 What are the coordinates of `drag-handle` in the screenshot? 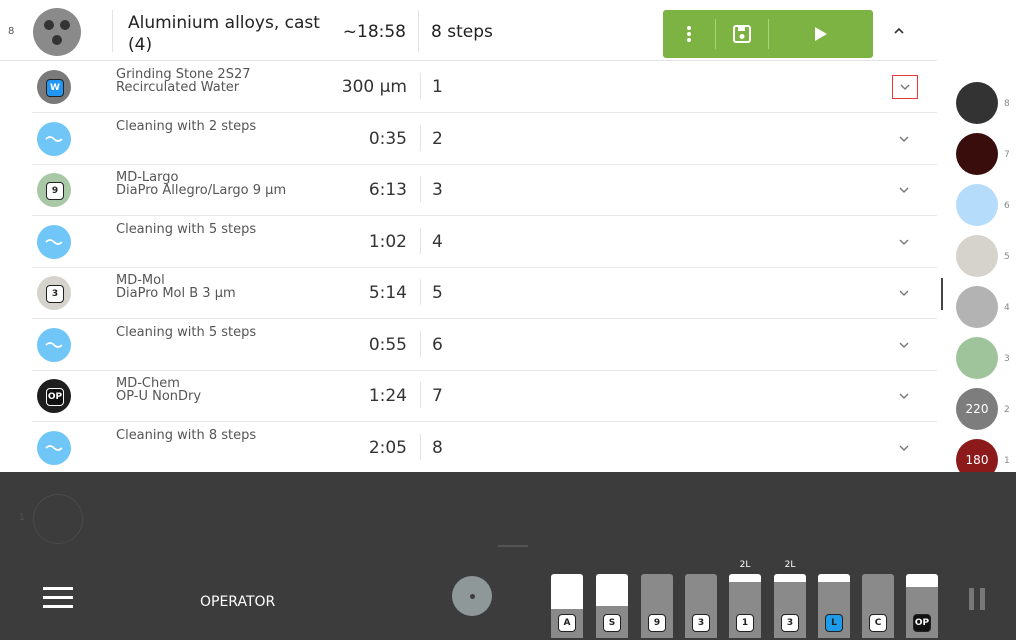 It's located at (513, 546).